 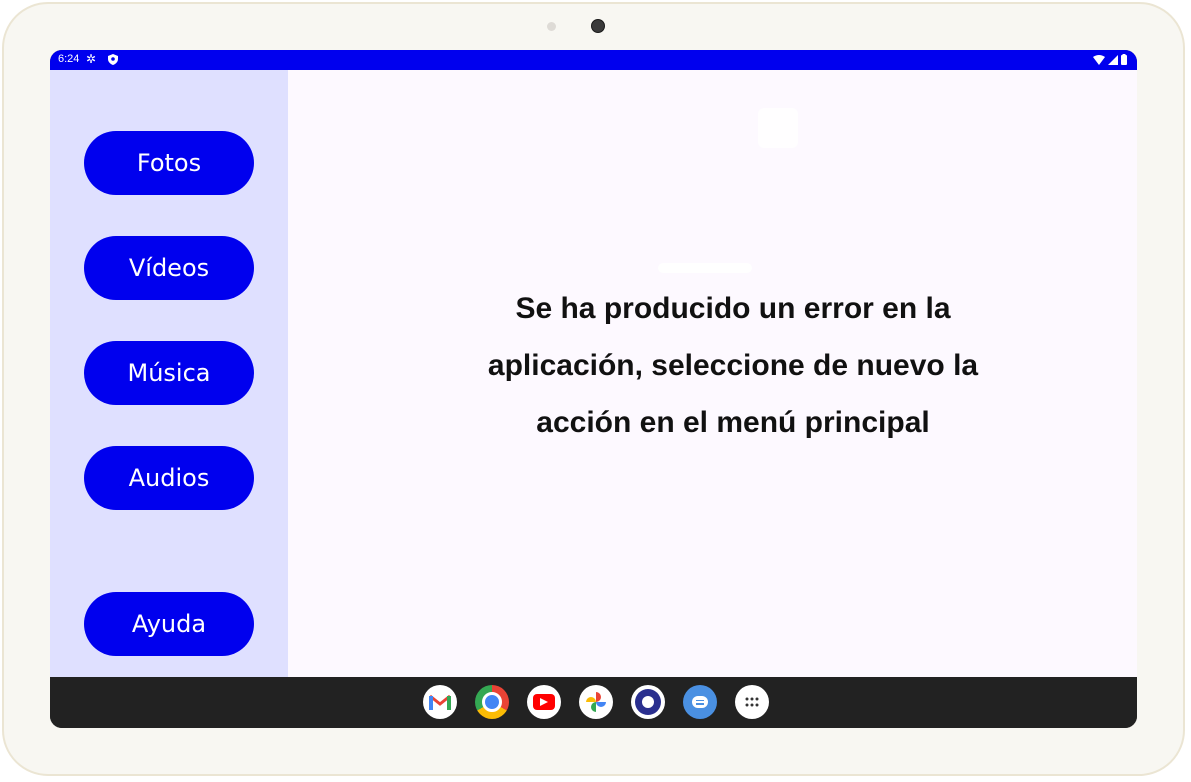 What do you see at coordinates (113, 59) in the screenshot?
I see `shield-icon` at bounding box center [113, 59].